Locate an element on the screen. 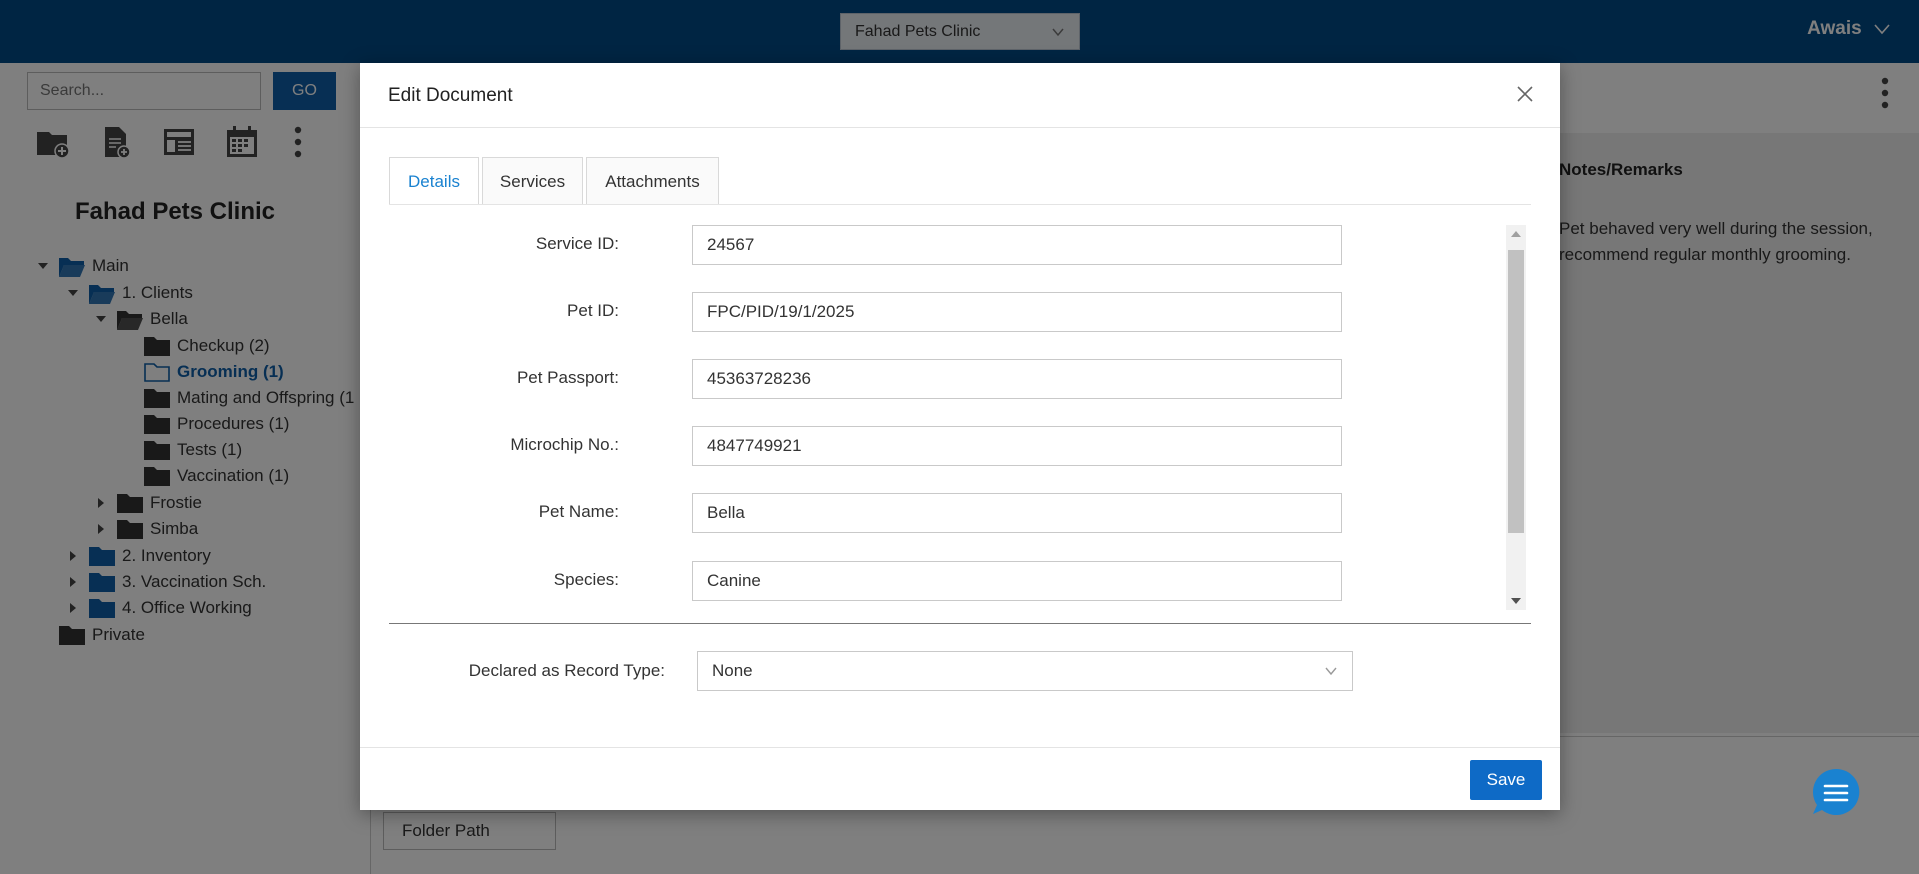 This screenshot has width=1919, height=874. dialog-title: Edit Document is located at coordinates (450, 95).